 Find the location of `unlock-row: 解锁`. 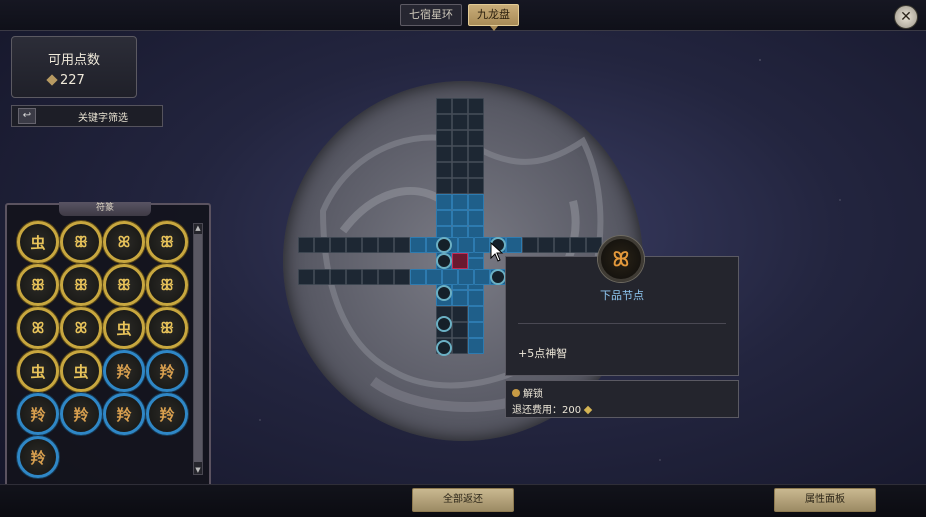

unlock-row: 解锁 is located at coordinates (527, 392).